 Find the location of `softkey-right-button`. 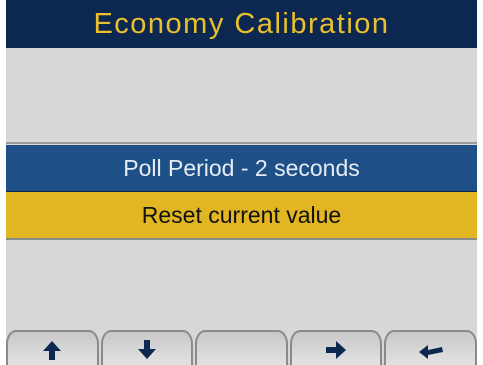

softkey-right-button is located at coordinates (336, 347).